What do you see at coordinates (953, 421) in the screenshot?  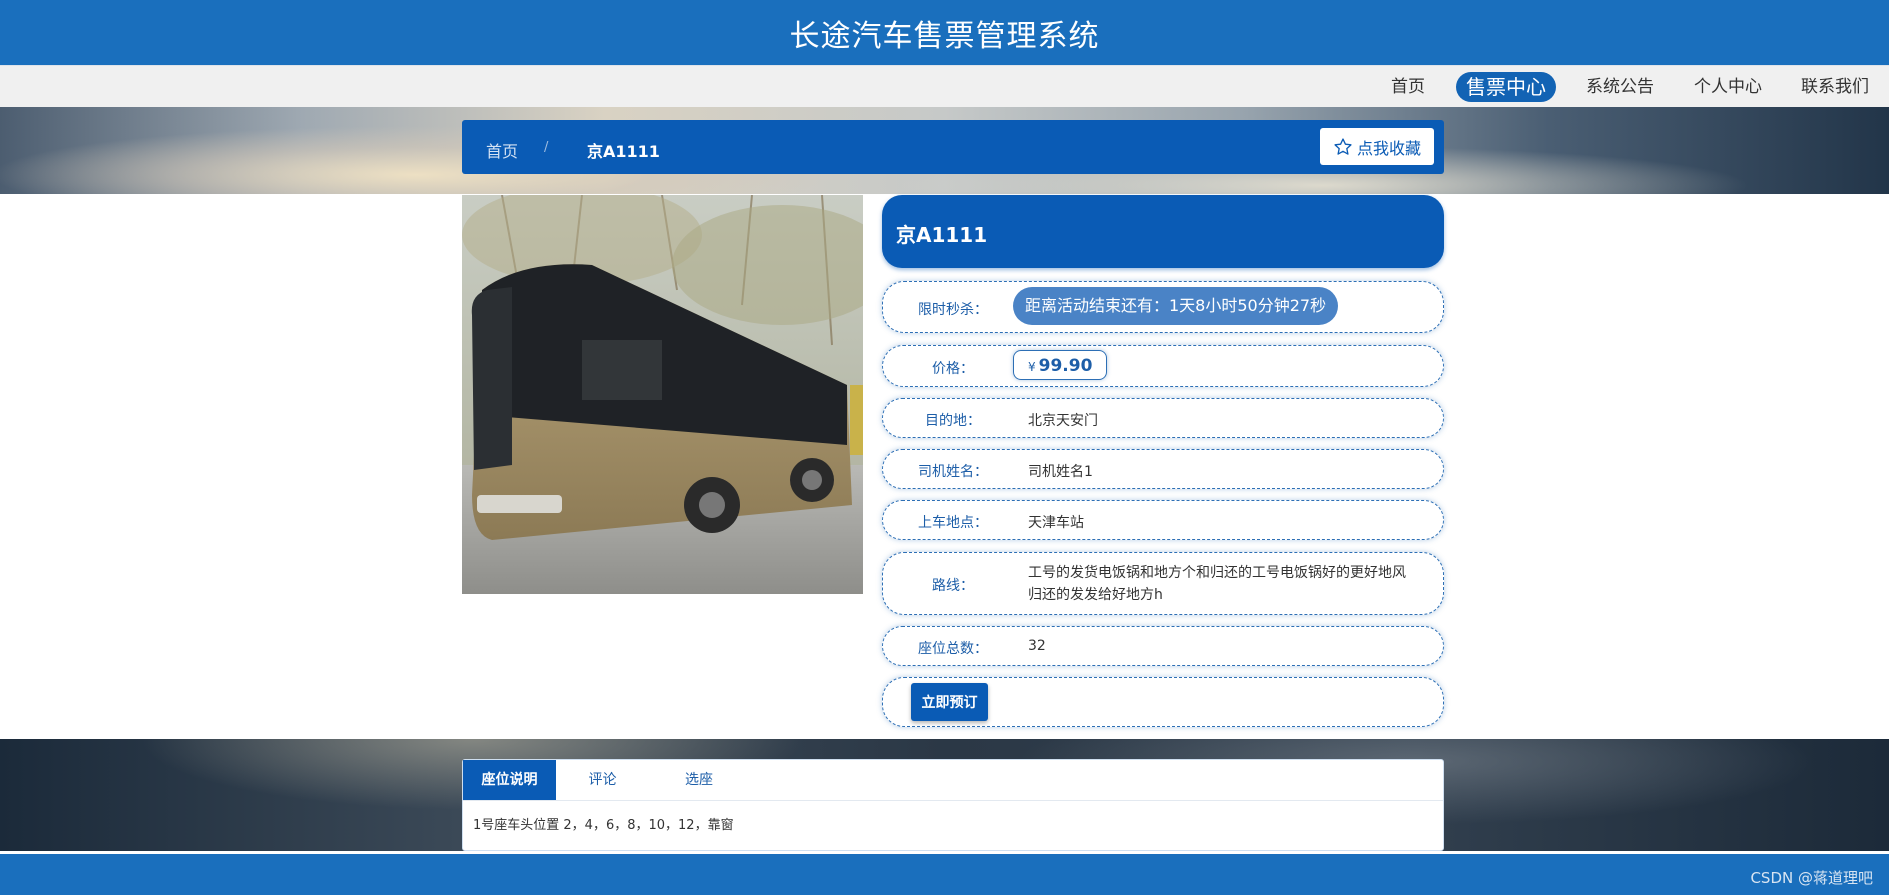 I see `destination-label: 目的地：` at bounding box center [953, 421].